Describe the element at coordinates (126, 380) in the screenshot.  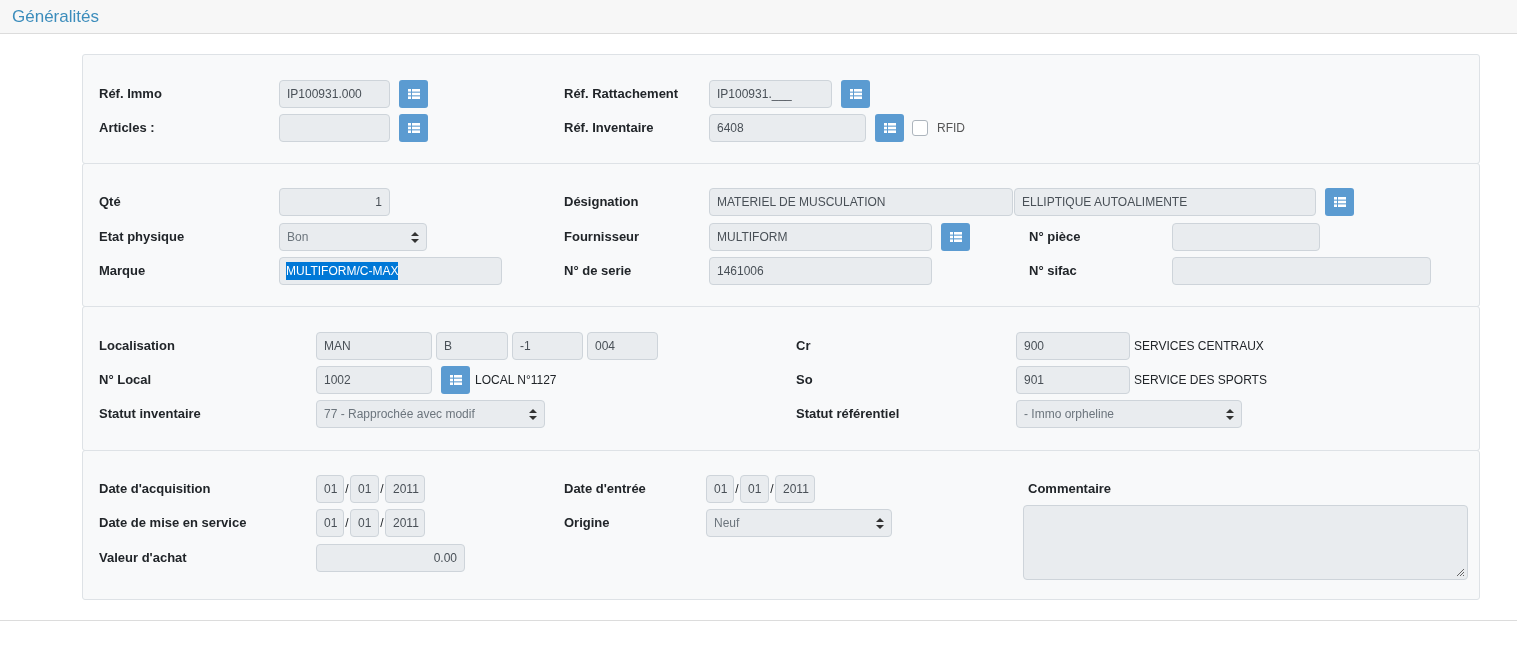
I see `field-label: N° Local` at that location.